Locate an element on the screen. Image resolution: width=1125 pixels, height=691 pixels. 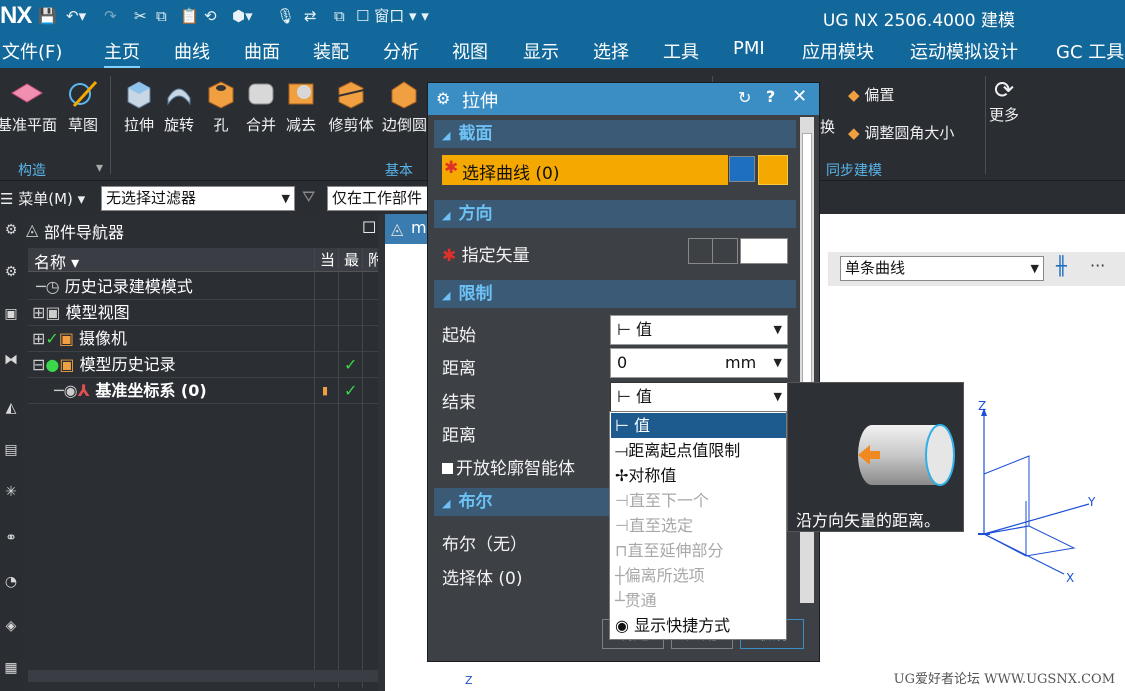
section-header-limits: ◢ 限制 is located at coordinates (615, 294).